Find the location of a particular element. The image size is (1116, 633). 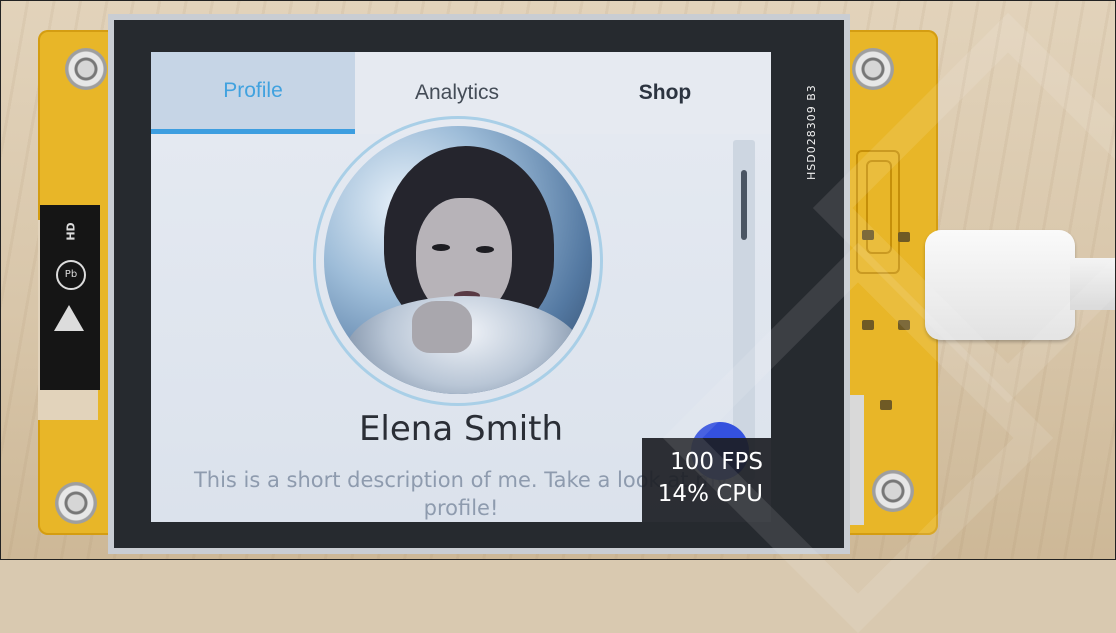

avatar-hand is located at coordinates (442, 327).